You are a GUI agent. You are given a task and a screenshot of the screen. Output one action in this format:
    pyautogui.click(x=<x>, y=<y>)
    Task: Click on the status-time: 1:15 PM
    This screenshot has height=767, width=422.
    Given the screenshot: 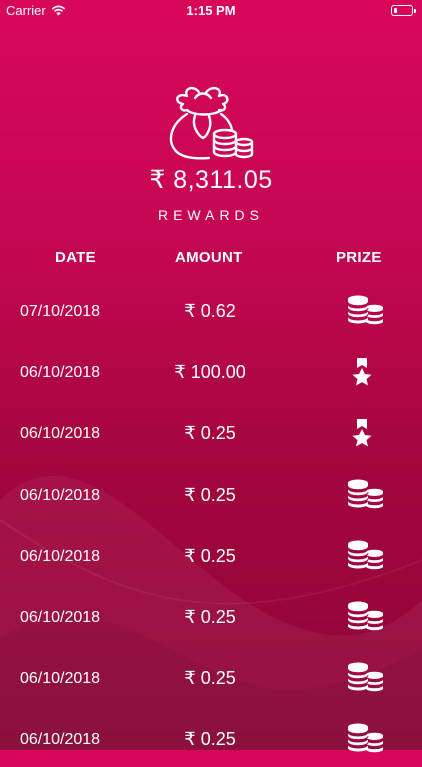 What is the action you would take?
    pyautogui.click(x=211, y=10)
    